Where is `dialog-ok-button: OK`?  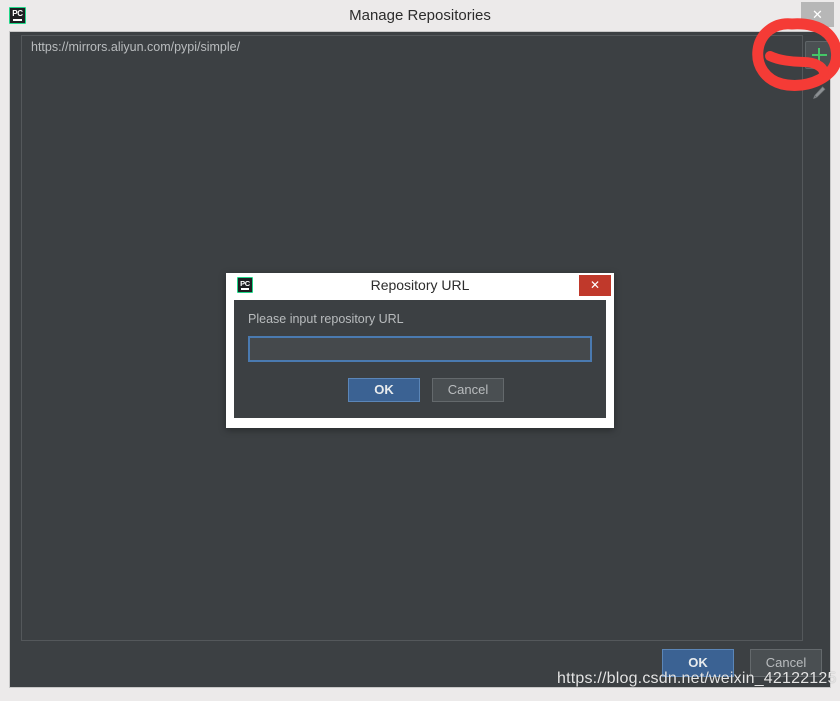
dialog-ok-button: OK is located at coordinates (384, 390).